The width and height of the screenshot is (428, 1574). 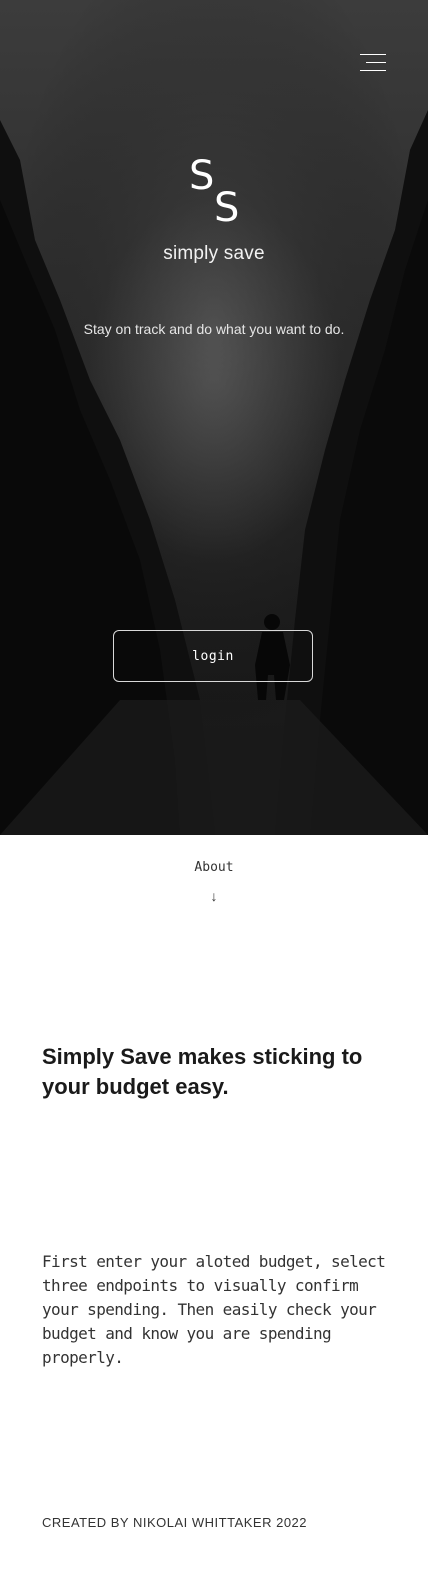 I want to click on footer-credit: CREATED BY NIKOLAI WHITTAKER 2022, so click(x=175, y=1522).